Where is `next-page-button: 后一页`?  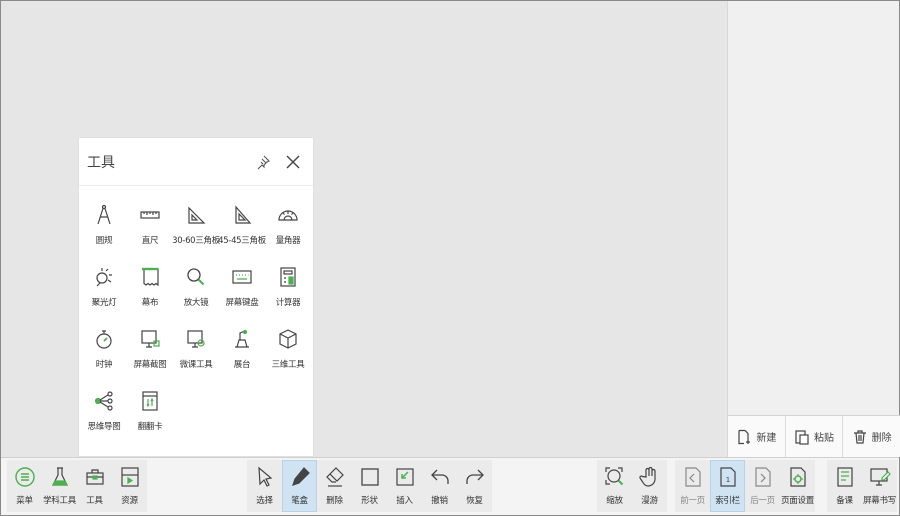
next-page-button: 后一页 is located at coordinates (762, 486).